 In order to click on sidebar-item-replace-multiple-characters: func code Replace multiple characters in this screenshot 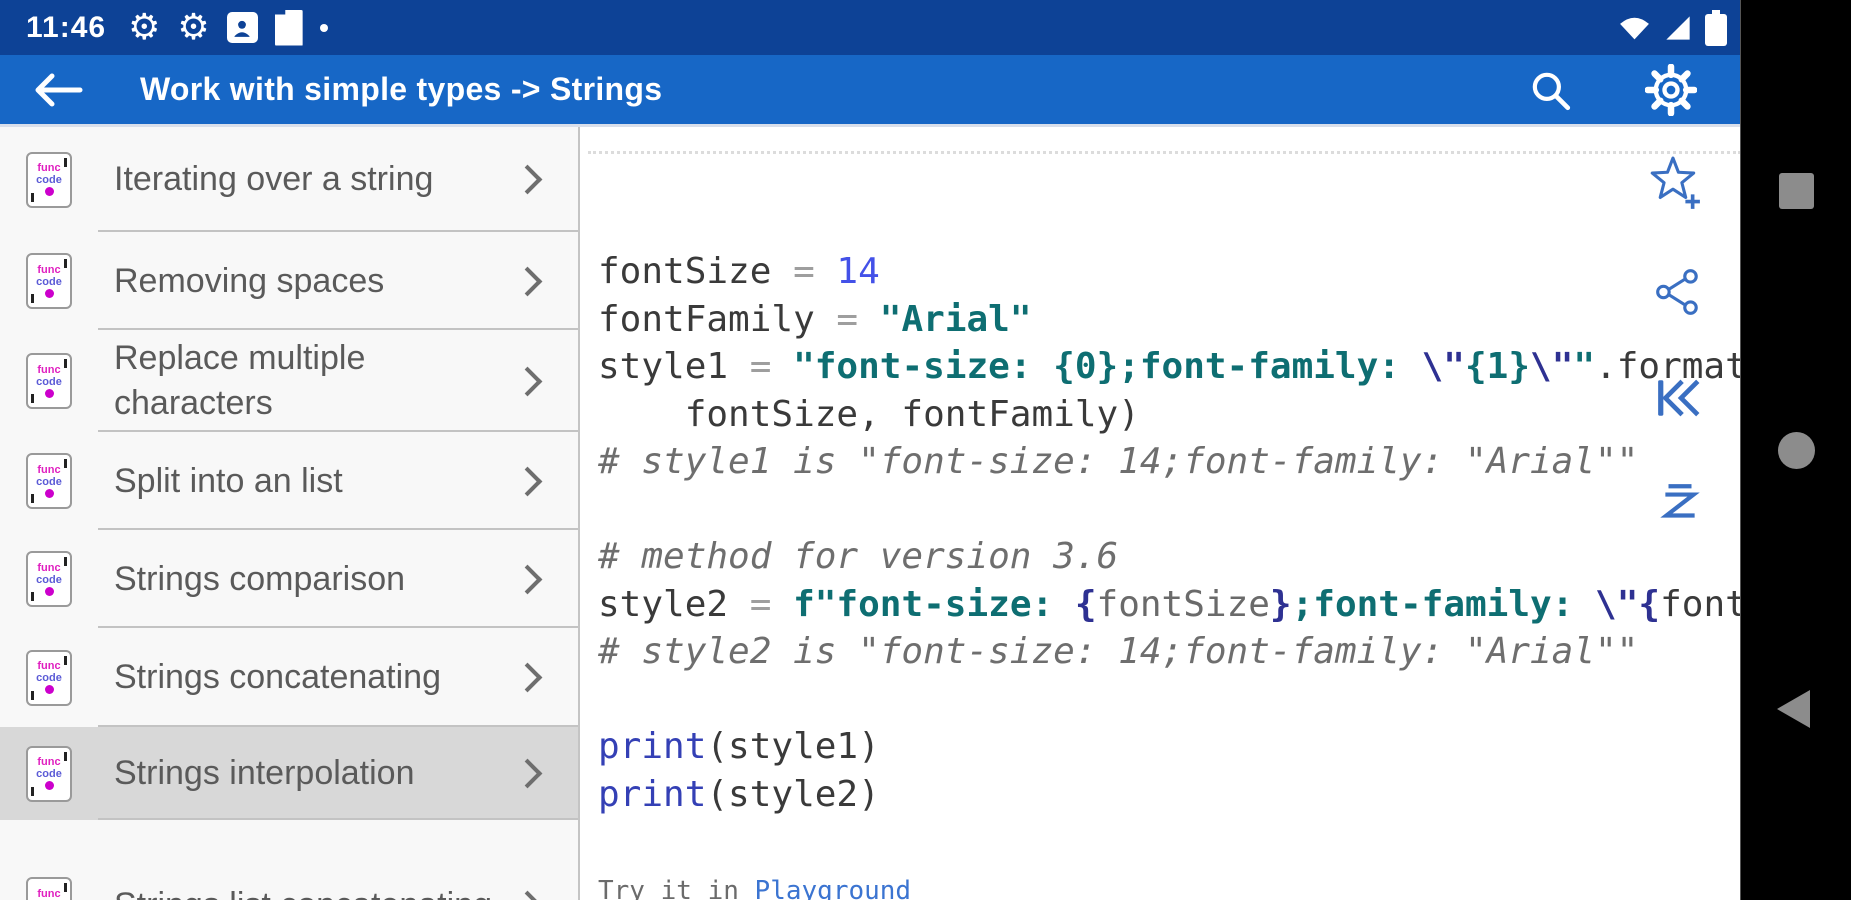, I will do `click(289, 381)`.